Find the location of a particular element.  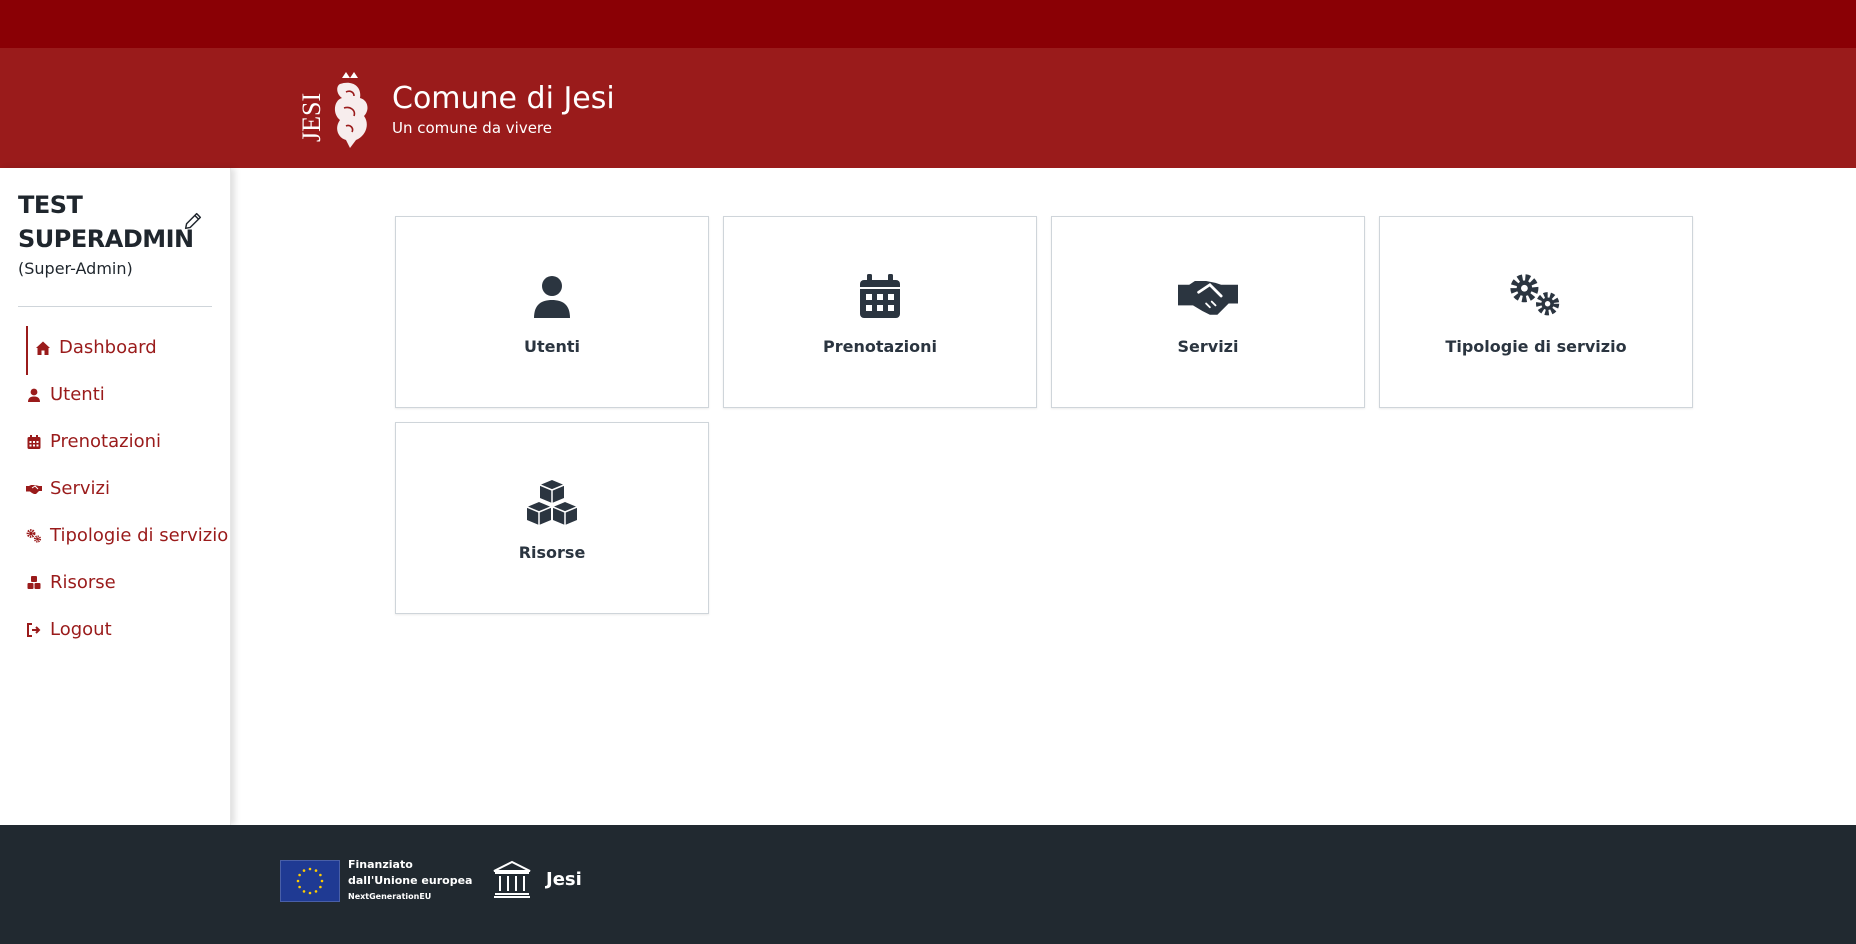

sidebar-item-label: Dashboard is located at coordinates (108, 347).